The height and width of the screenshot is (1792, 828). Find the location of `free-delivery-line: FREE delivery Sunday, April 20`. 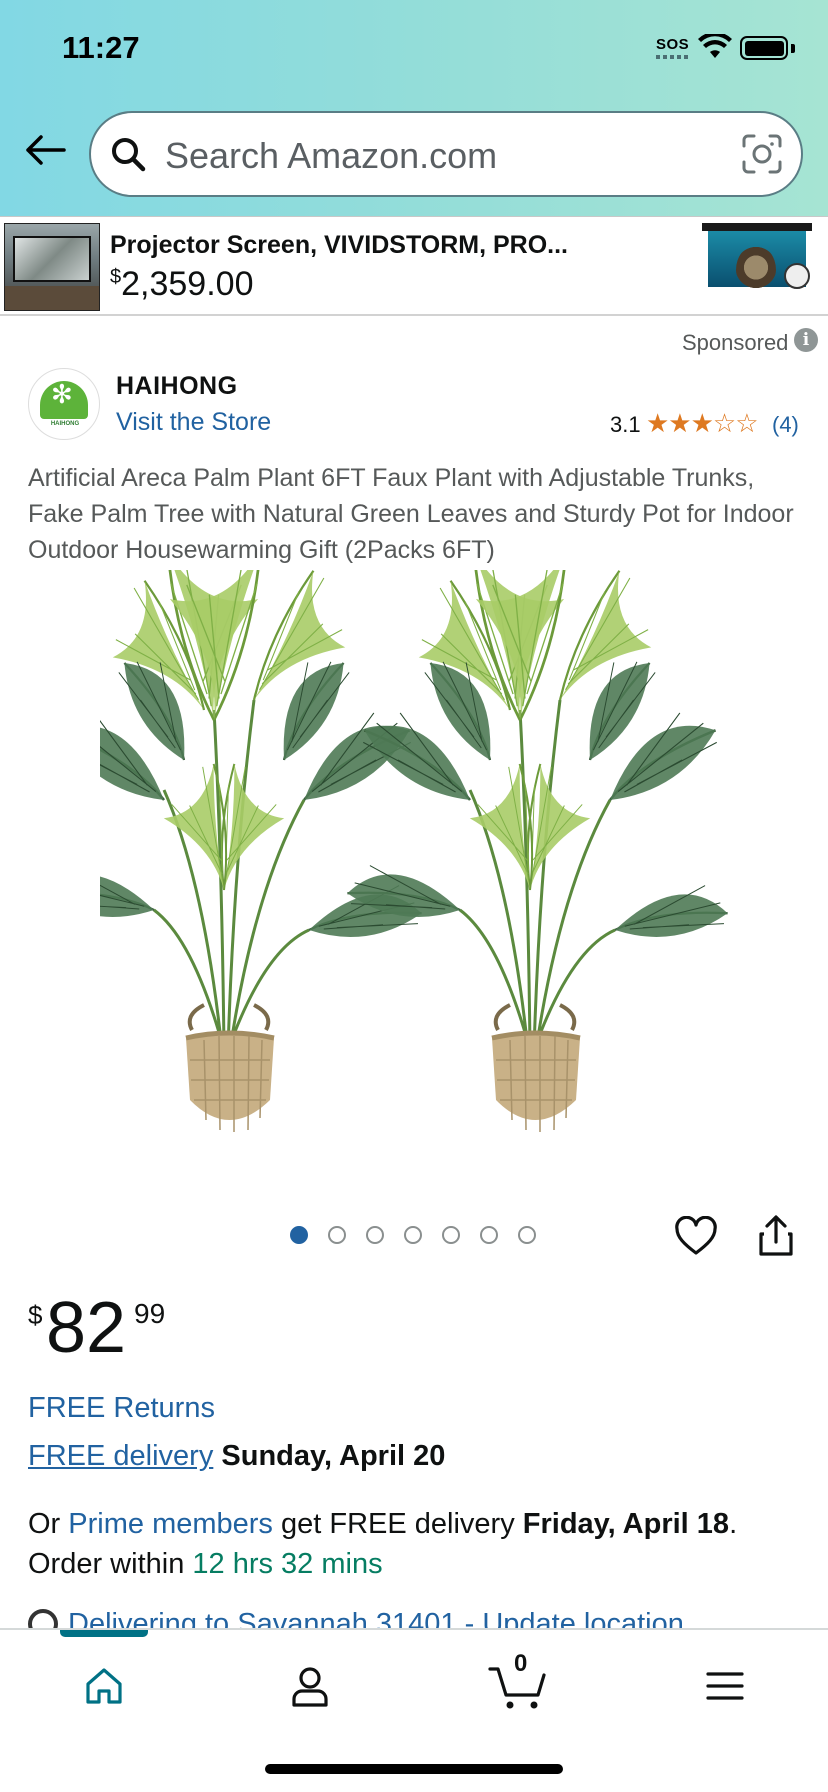

free-delivery-line: FREE delivery Sunday, April 20 is located at coordinates (236, 1456).